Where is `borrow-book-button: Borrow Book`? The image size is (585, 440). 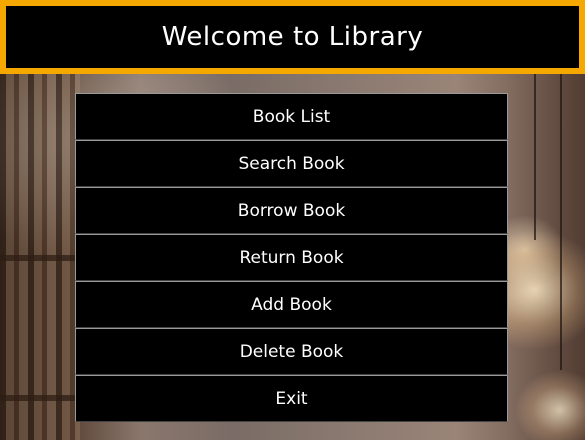 borrow-book-button: Borrow Book is located at coordinates (291, 210).